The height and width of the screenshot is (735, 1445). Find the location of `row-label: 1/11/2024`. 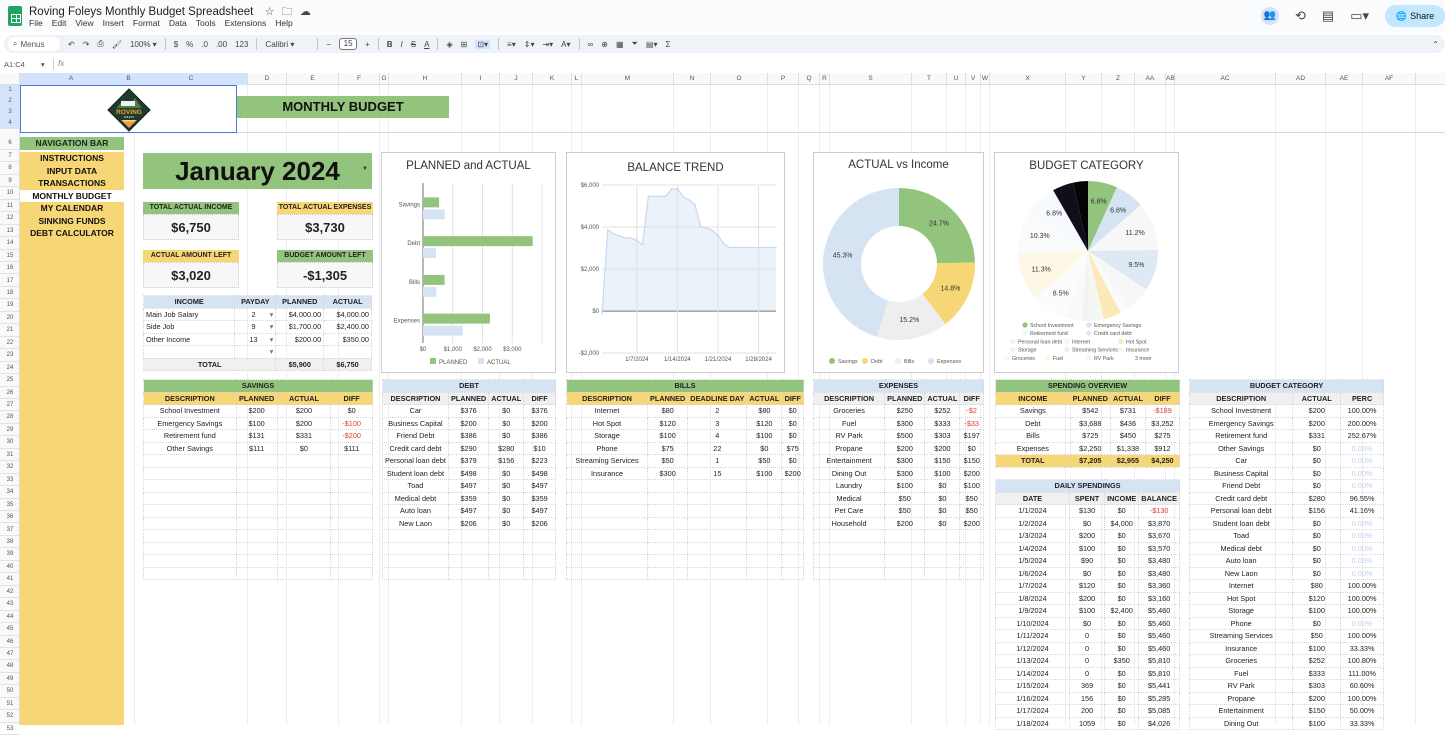

row-label: 1/11/2024 is located at coordinates (1032, 636).